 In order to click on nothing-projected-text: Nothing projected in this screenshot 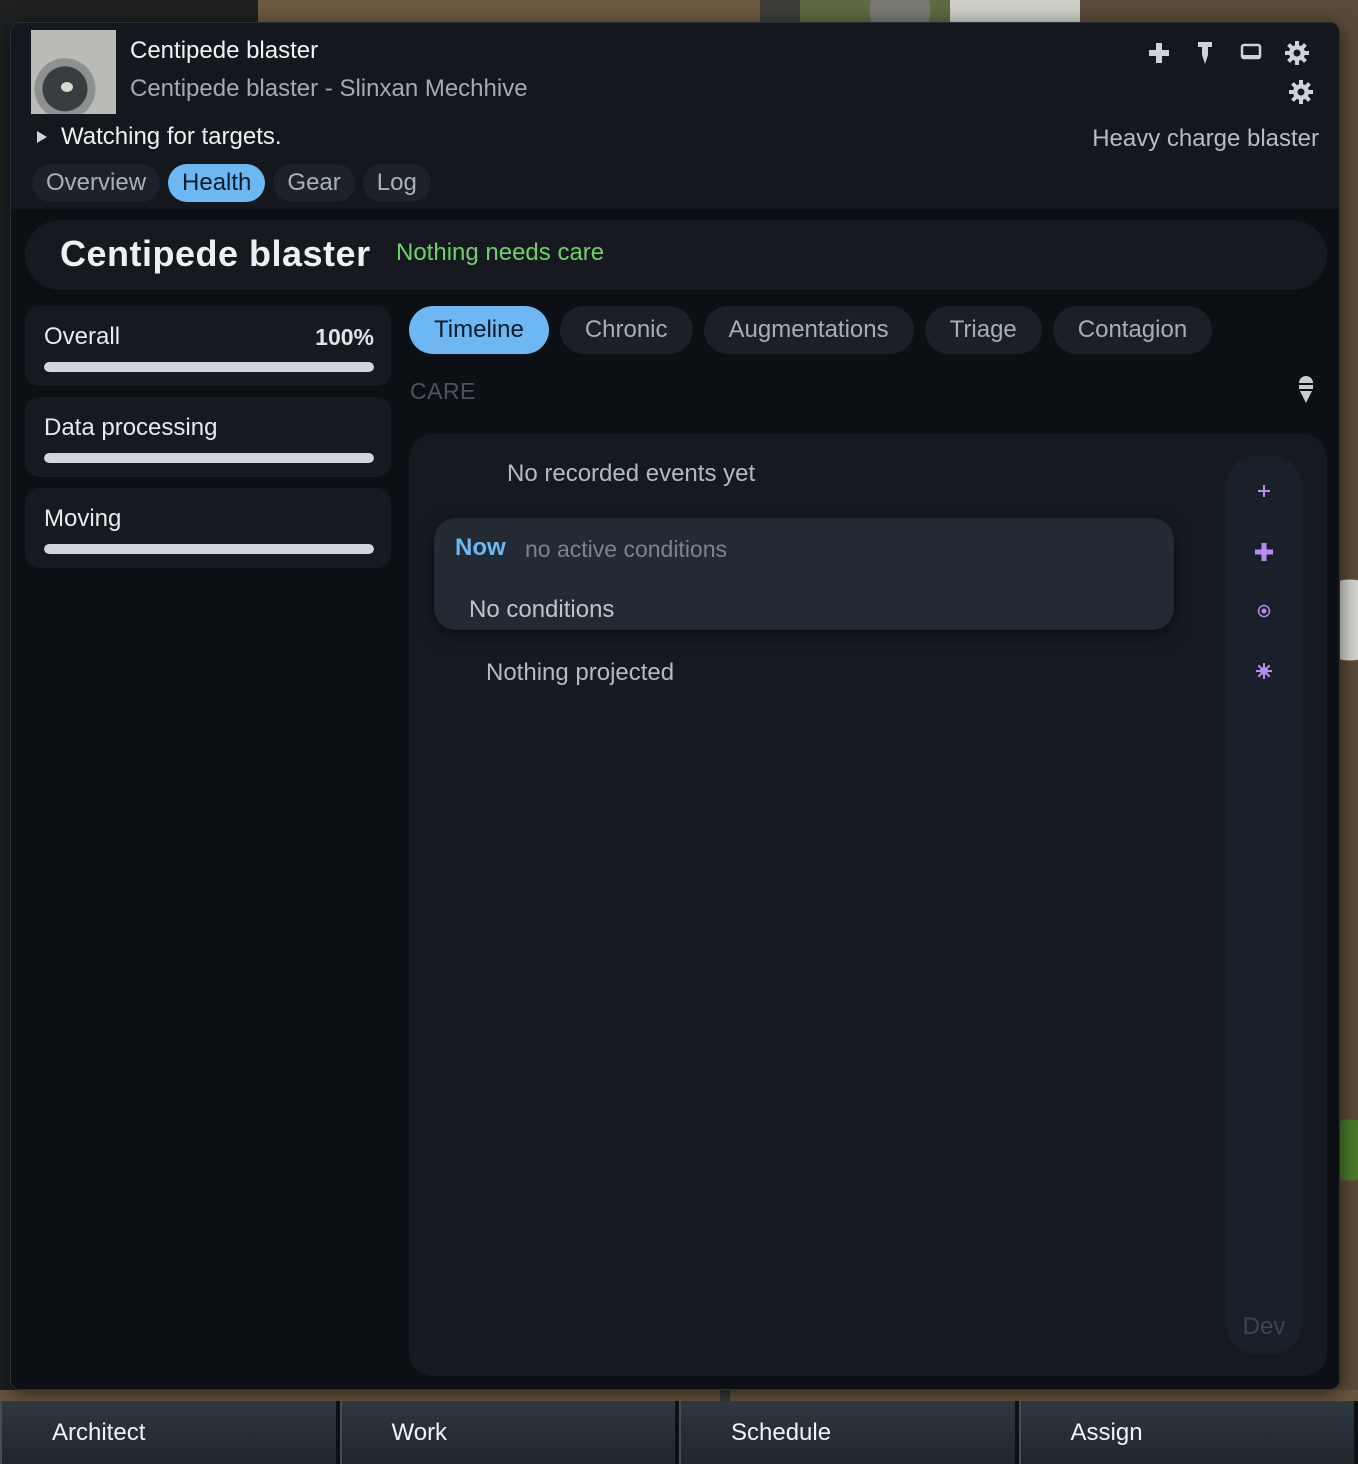, I will do `click(580, 672)`.